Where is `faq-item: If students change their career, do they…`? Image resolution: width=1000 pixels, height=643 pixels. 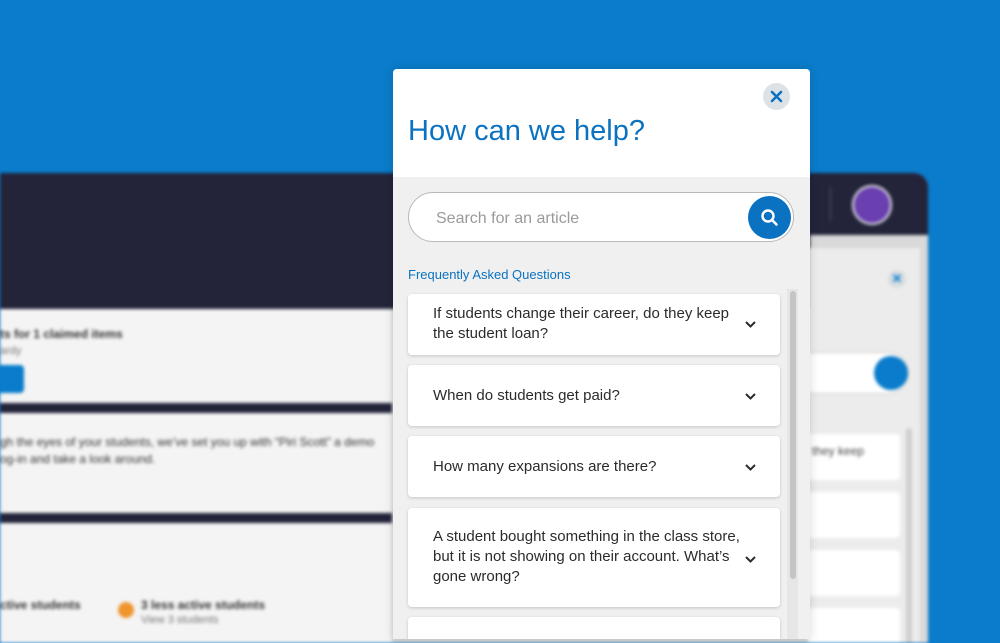
faq-item: If students change their career, do they… is located at coordinates (594, 324).